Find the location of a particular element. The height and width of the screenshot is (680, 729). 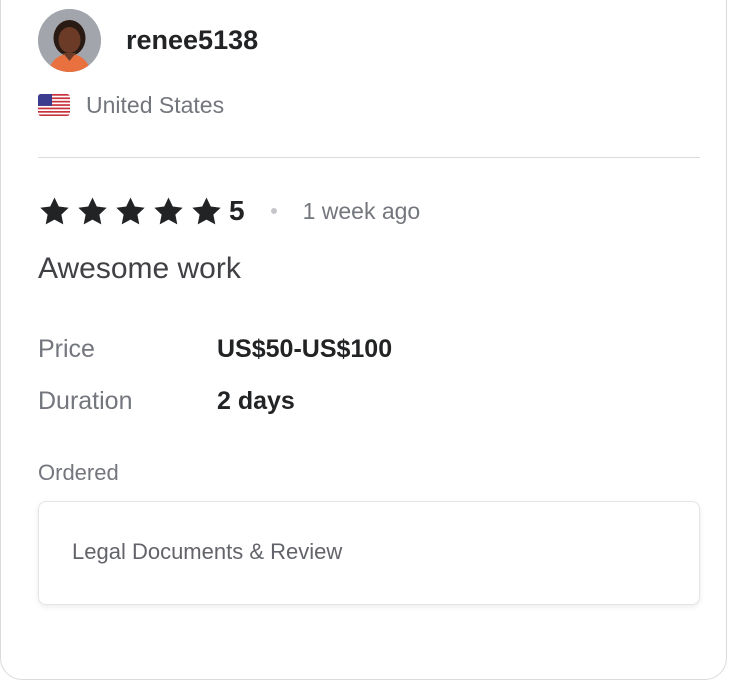

rating-row: 5 1 week ago is located at coordinates (229, 211).